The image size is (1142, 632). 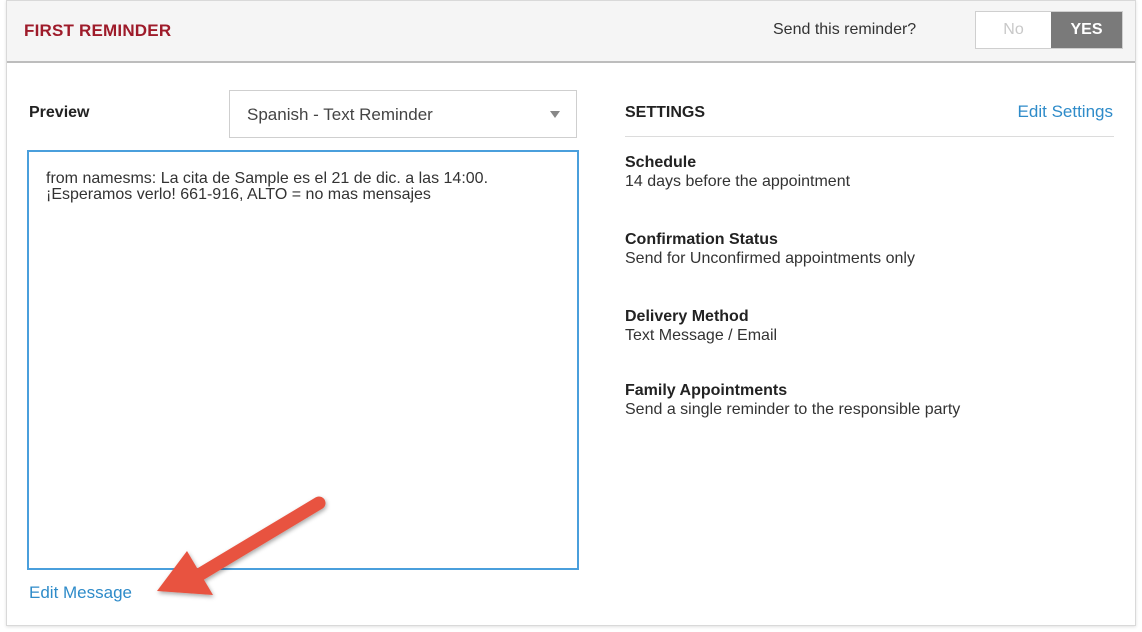 What do you see at coordinates (80, 593) in the screenshot?
I see `edit-message-link: Edit Message` at bounding box center [80, 593].